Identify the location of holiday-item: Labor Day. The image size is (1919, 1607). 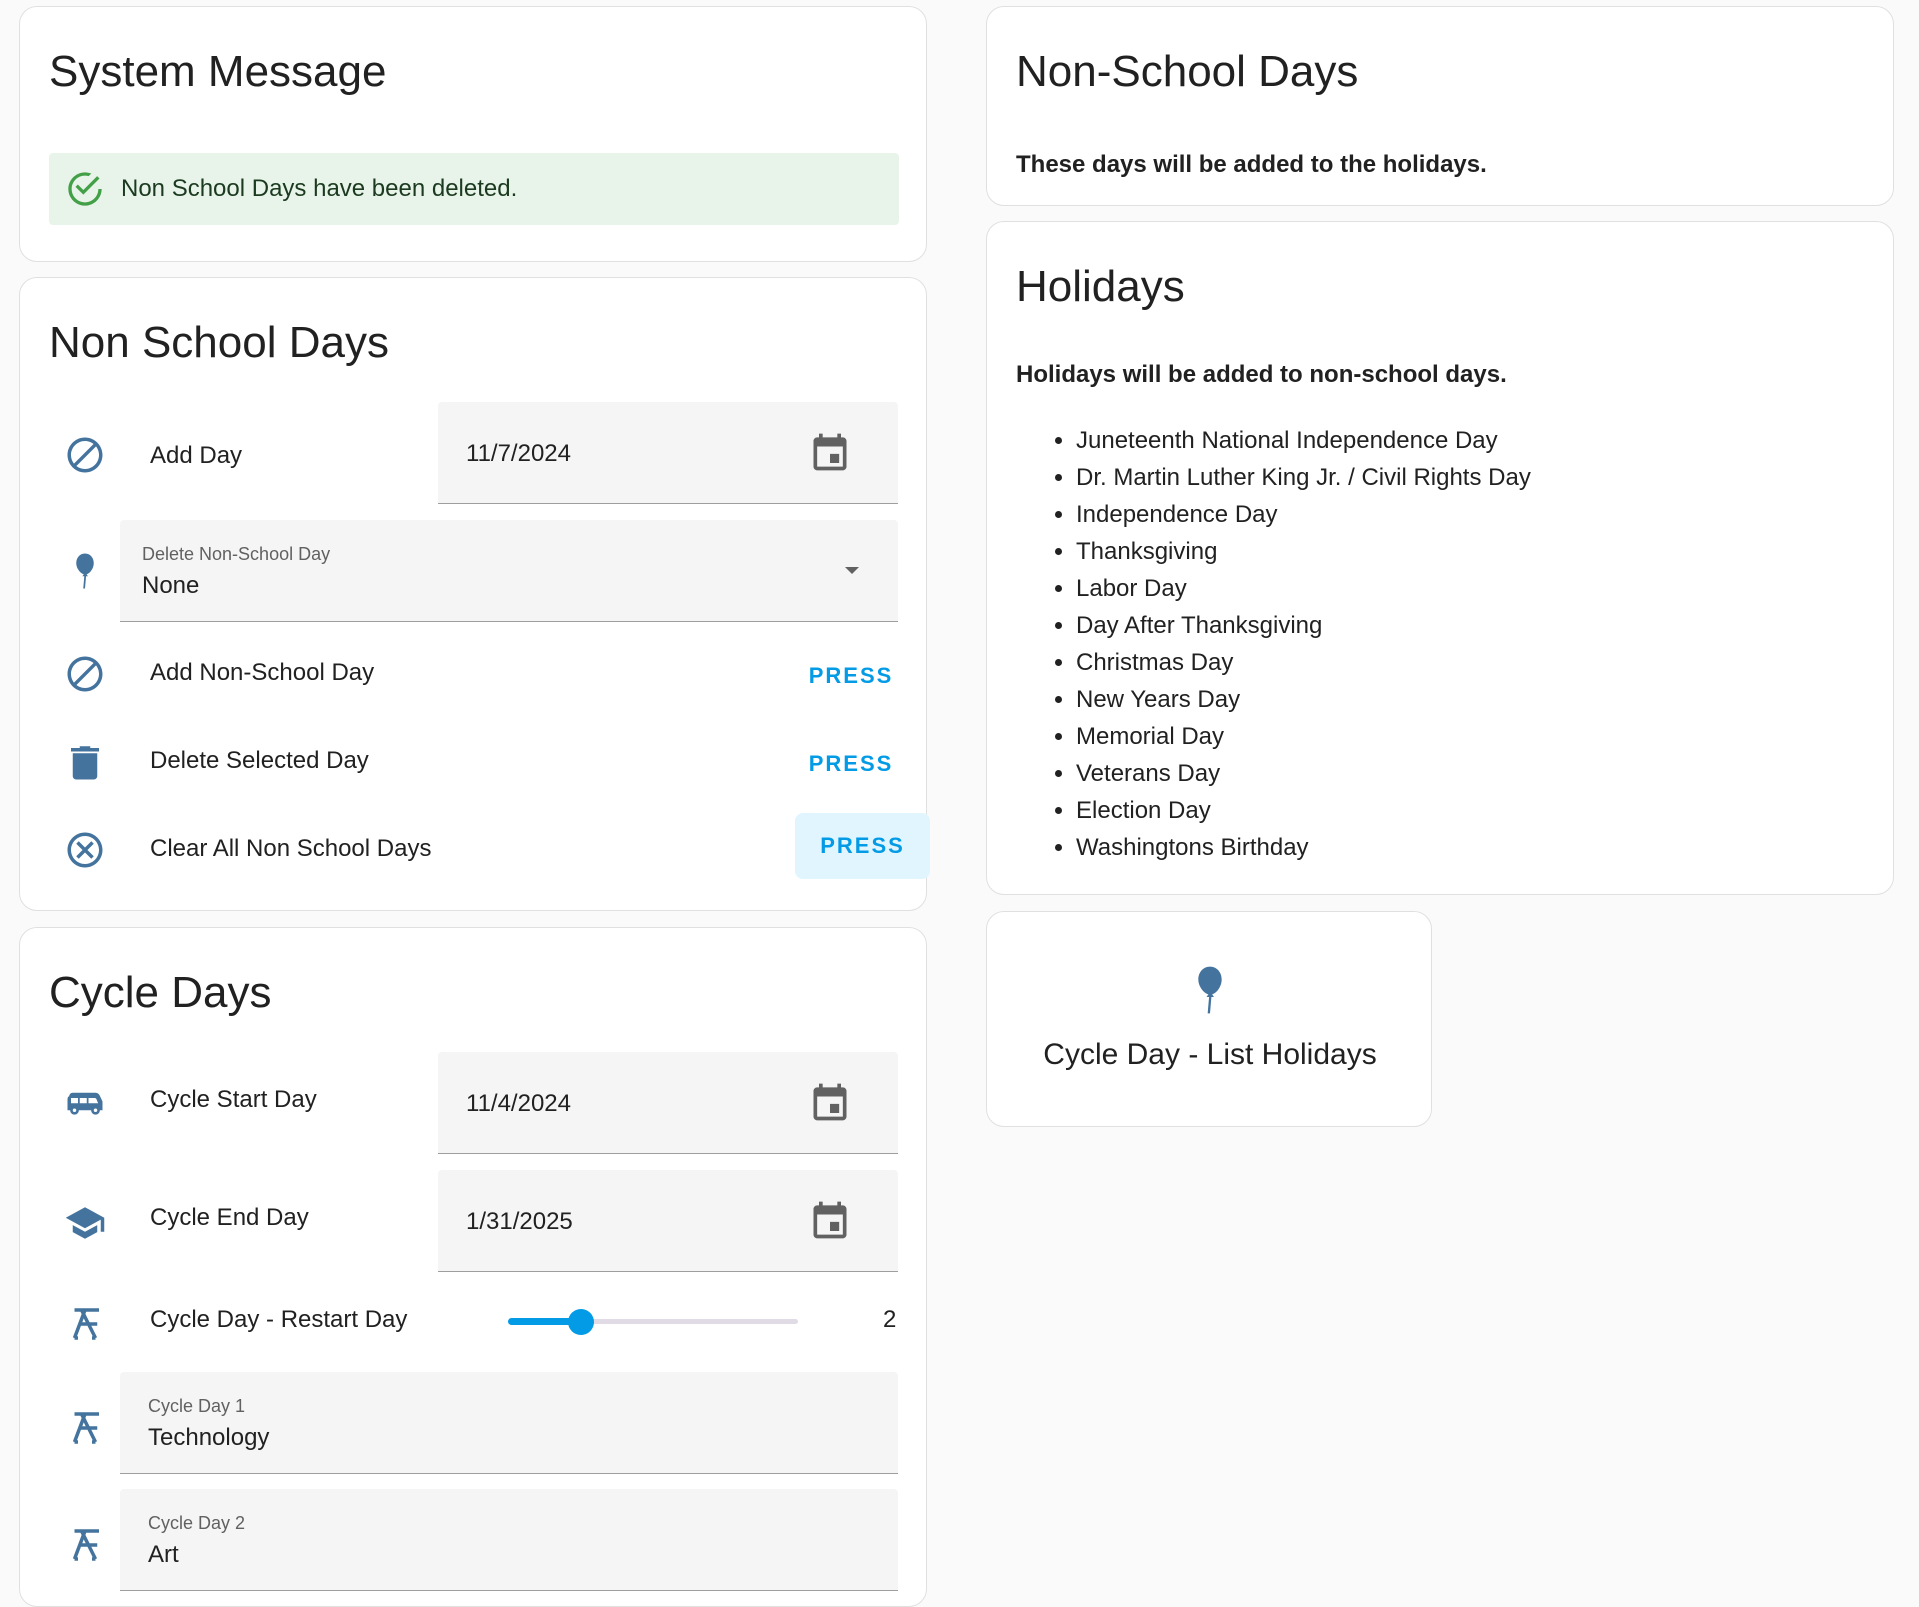
(1303, 588).